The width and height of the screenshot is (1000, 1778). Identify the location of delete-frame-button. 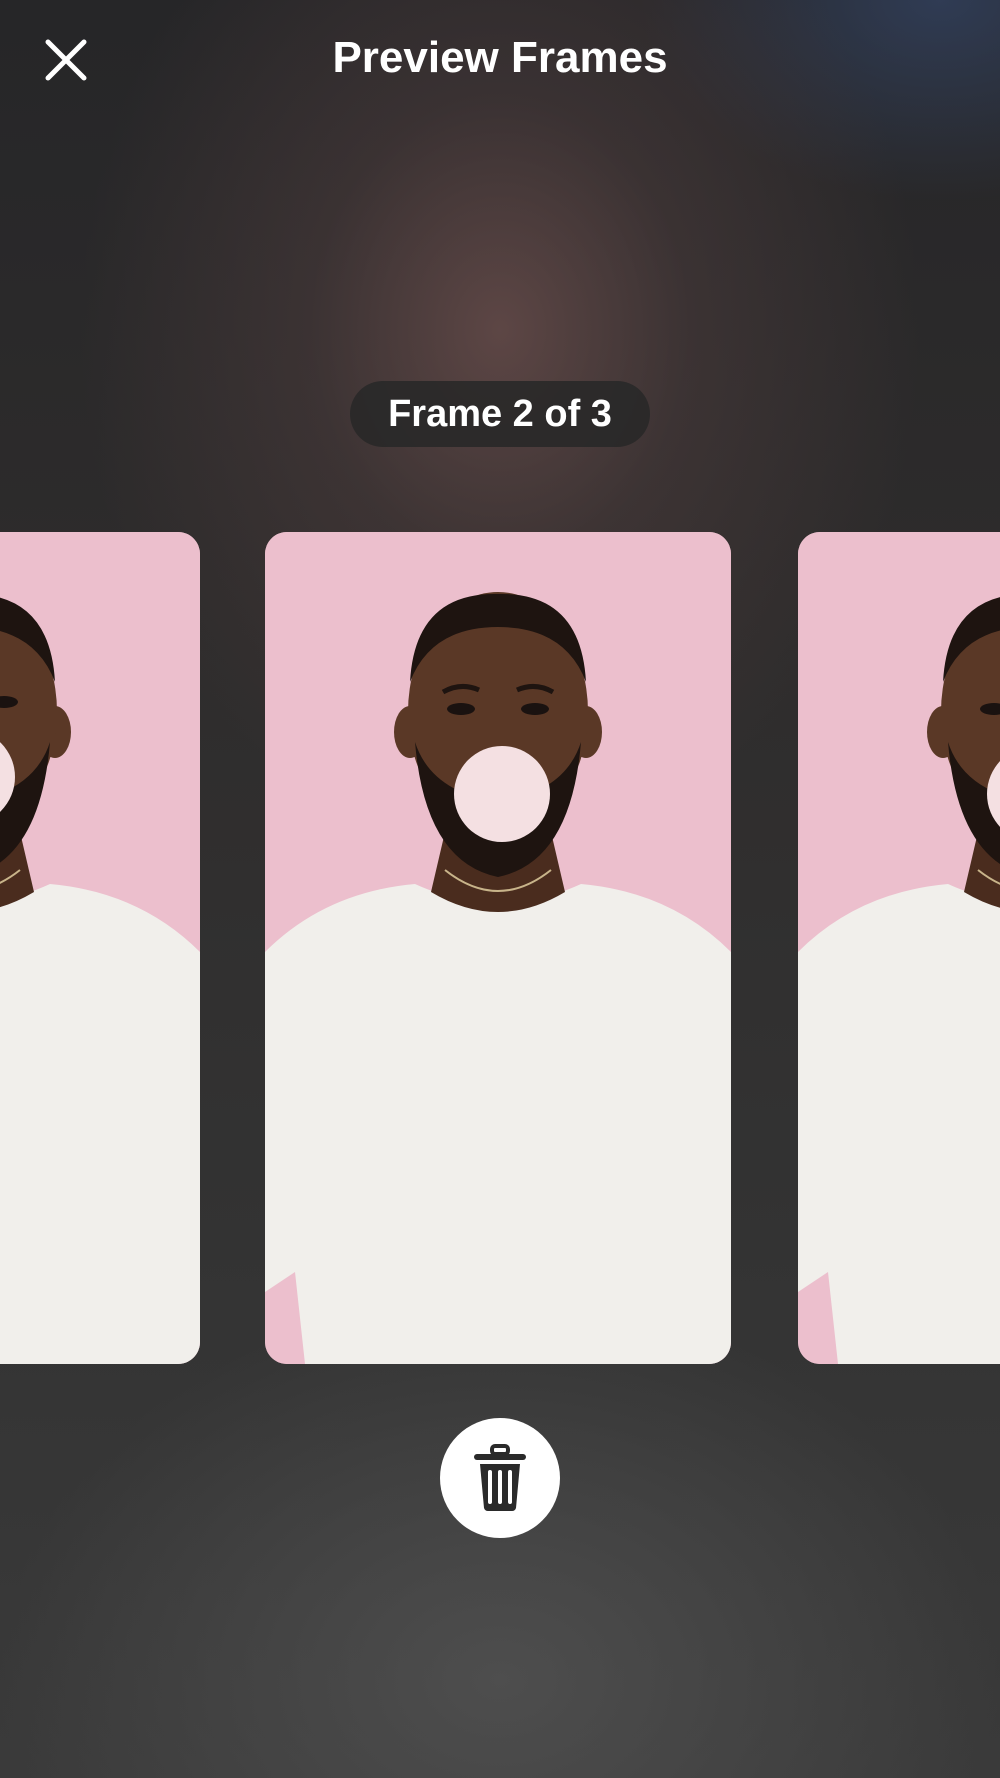
(500, 1478).